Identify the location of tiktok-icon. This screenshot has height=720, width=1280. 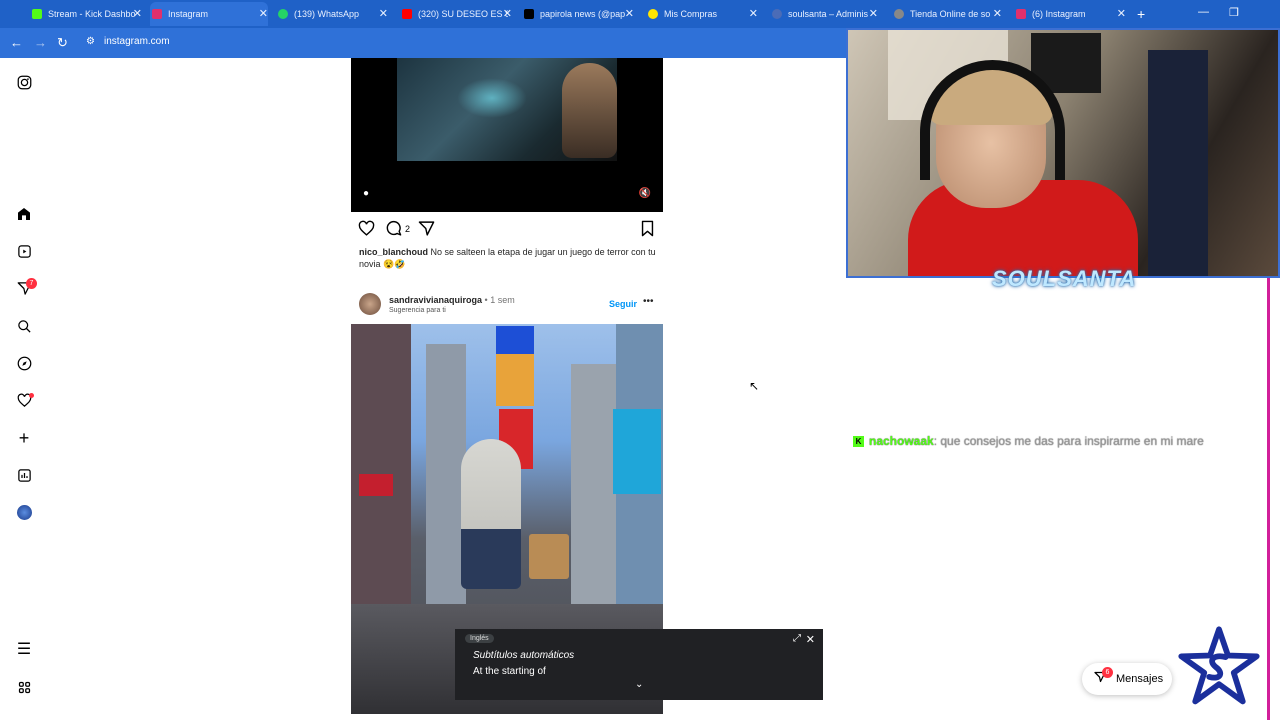
(529, 14).